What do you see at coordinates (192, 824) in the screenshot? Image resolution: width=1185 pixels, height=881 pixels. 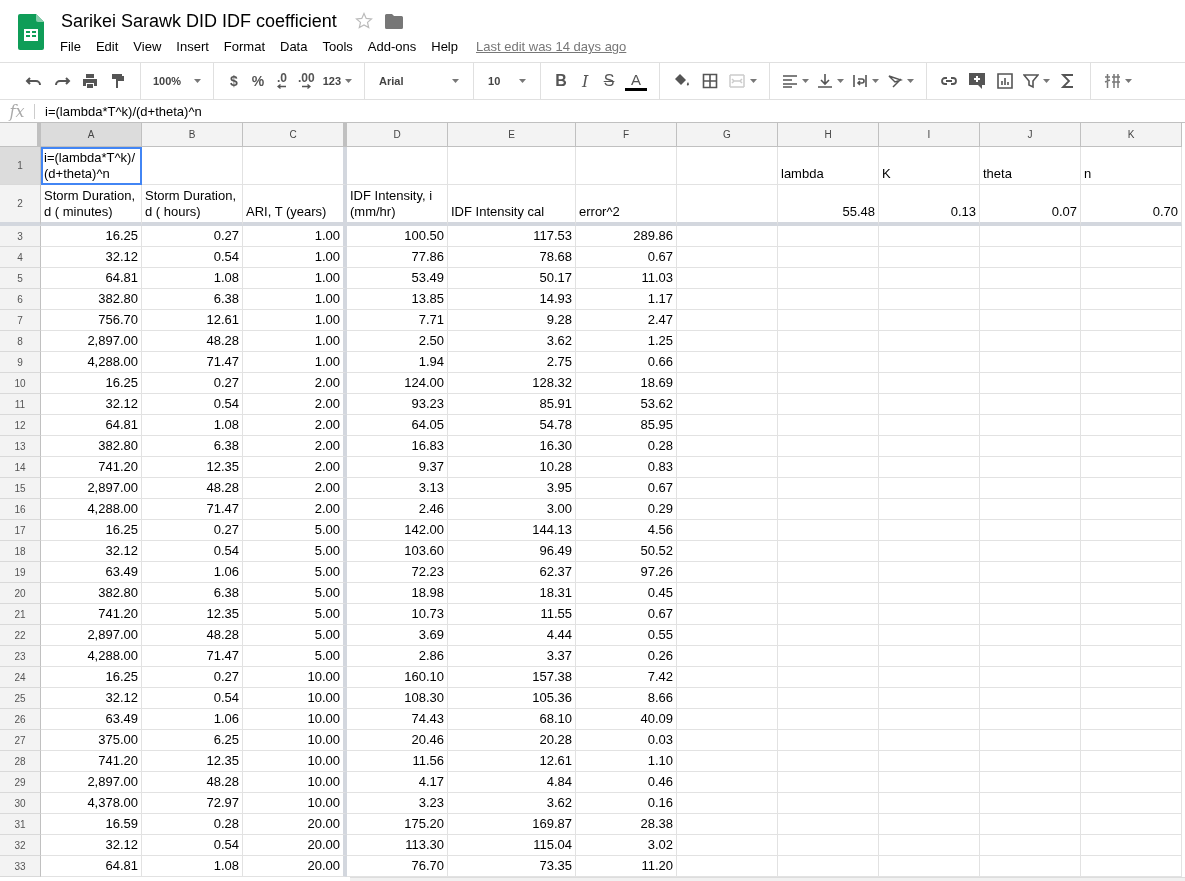 I see `table-cell: 0.28` at bounding box center [192, 824].